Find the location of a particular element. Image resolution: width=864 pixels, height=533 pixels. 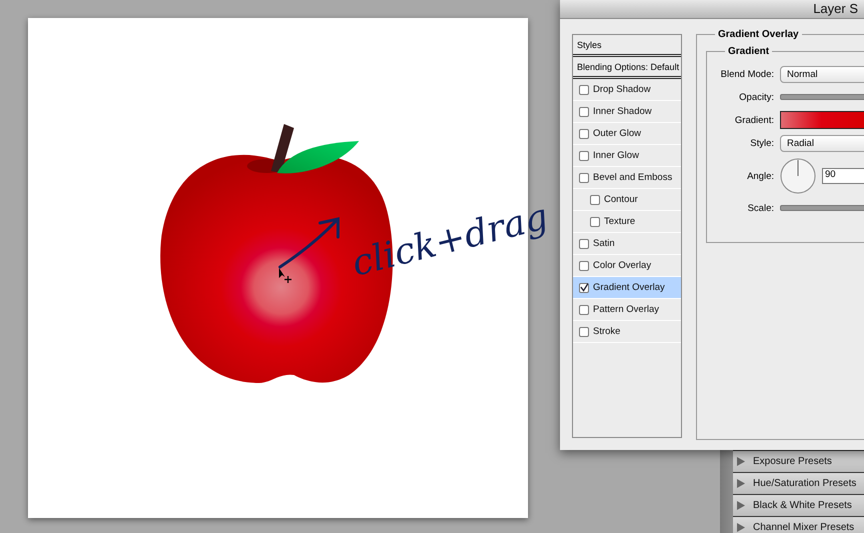

preset-item: Exposure Presets is located at coordinates (798, 461).